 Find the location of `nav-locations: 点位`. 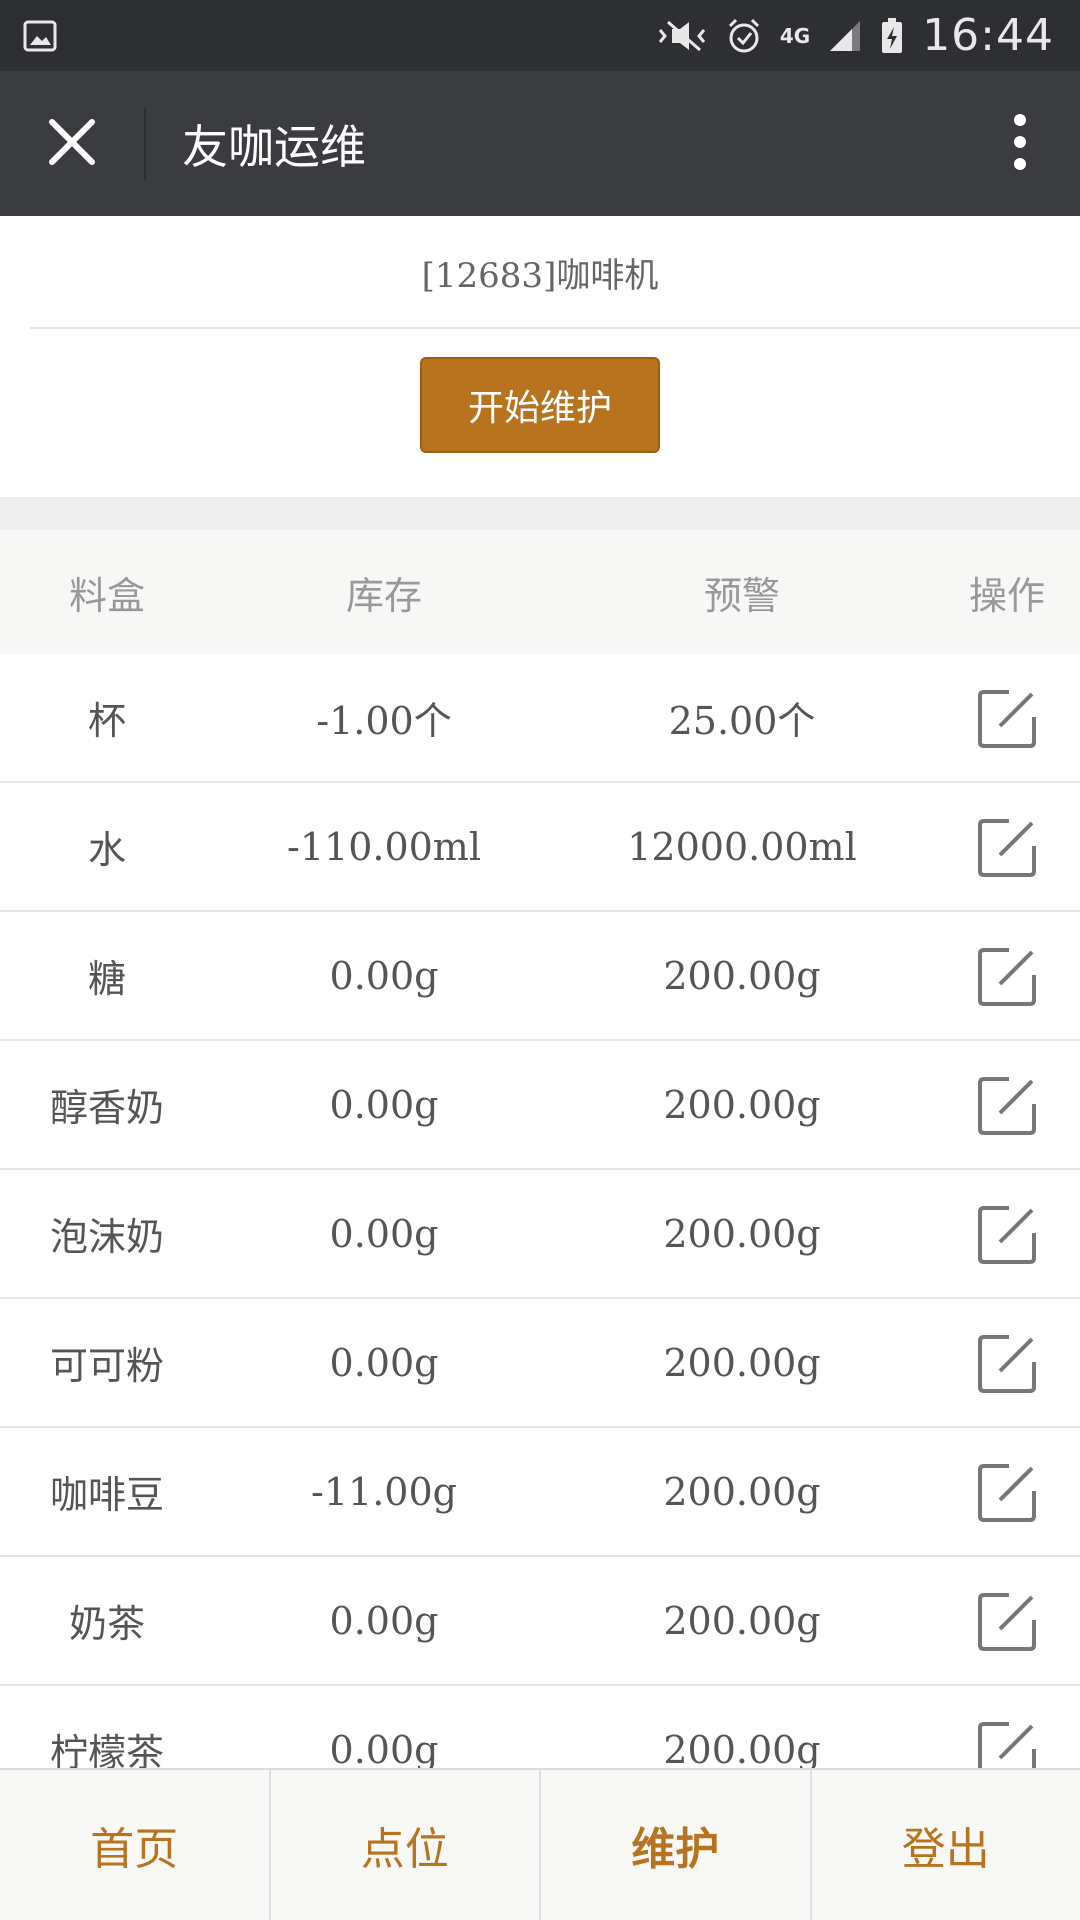

nav-locations: 点位 is located at coordinates (406, 1845).